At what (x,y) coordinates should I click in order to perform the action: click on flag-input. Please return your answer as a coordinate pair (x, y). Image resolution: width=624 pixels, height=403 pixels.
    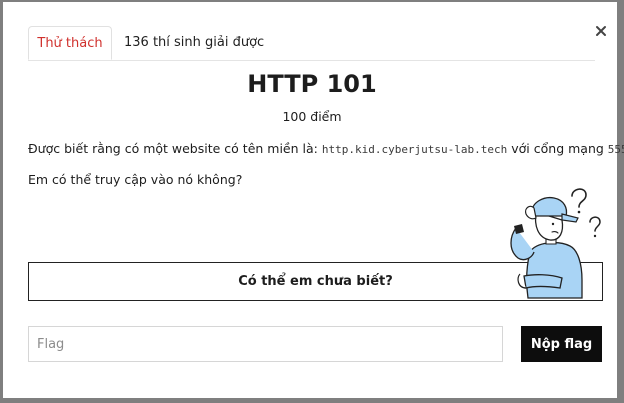
    Looking at the image, I should click on (265, 344).